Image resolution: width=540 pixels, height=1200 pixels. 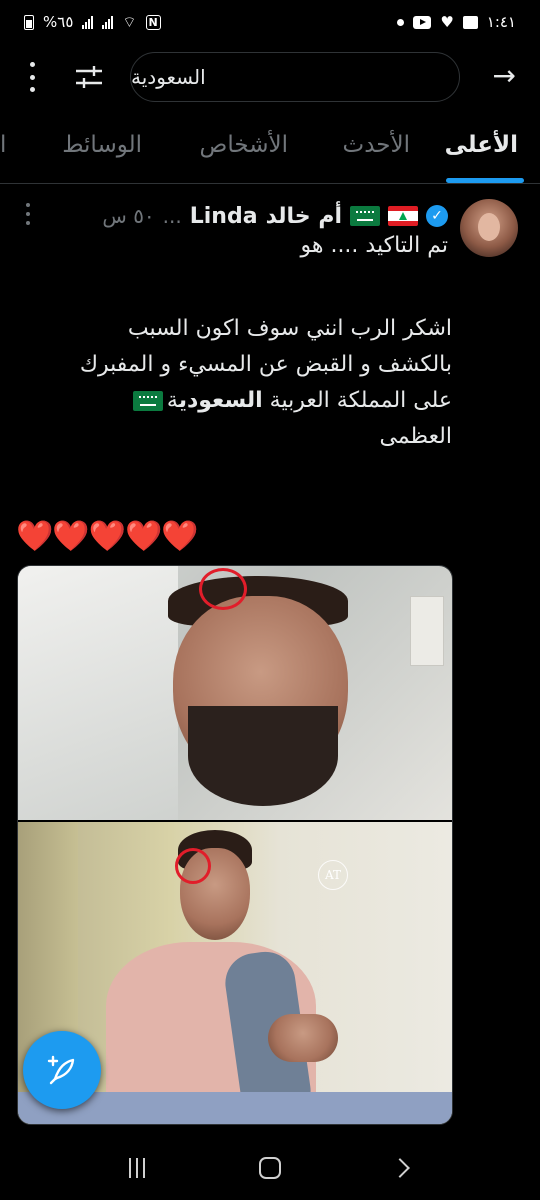 What do you see at coordinates (88, 22) in the screenshot?
I see `signal-icon` at bounding box center [88, 22].